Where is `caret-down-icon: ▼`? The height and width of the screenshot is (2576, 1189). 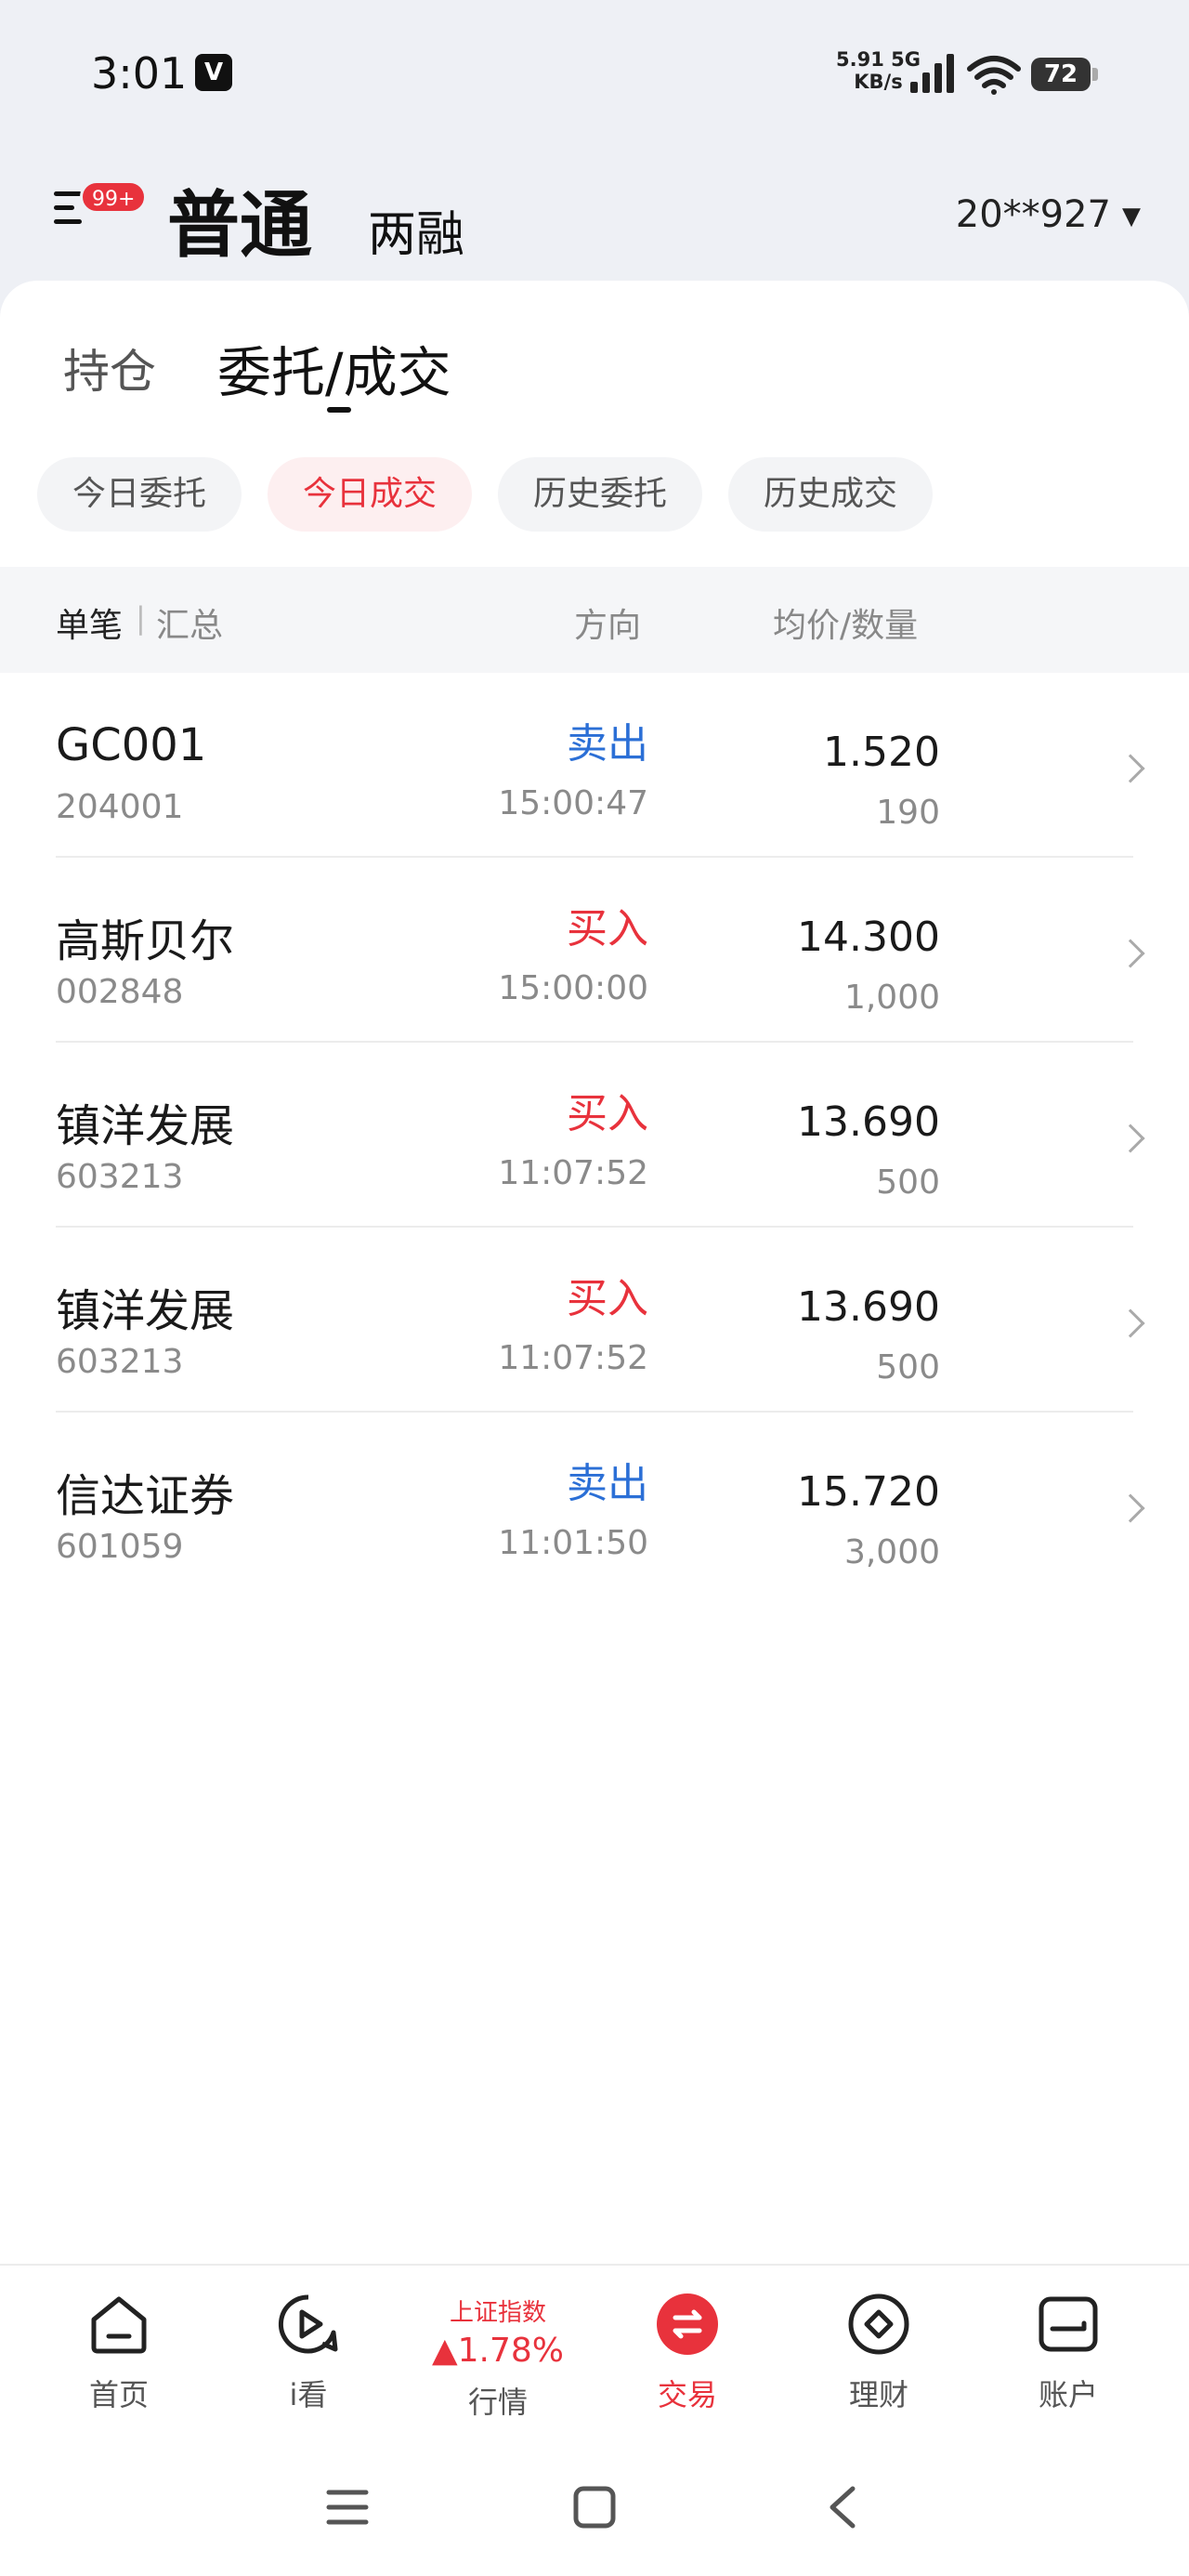
caret-down-icon: ▼ is located at coordinates (1132, 216).